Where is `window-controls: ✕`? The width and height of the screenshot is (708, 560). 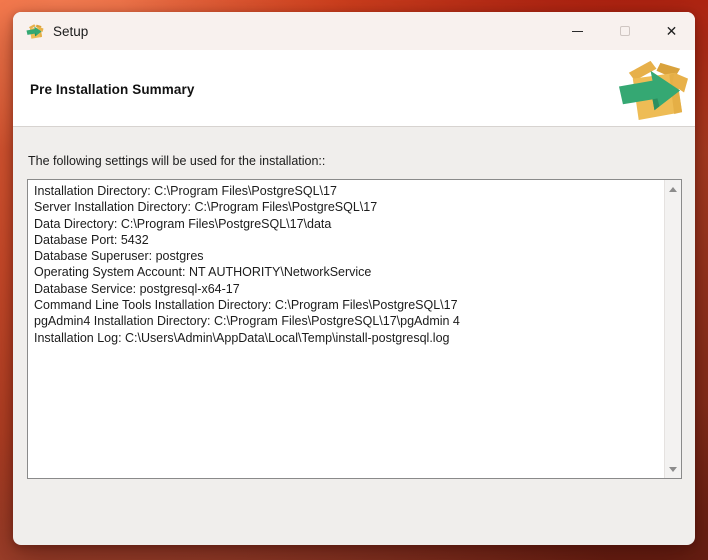 window-controls: ✕ is located at coordinates (624, 31).